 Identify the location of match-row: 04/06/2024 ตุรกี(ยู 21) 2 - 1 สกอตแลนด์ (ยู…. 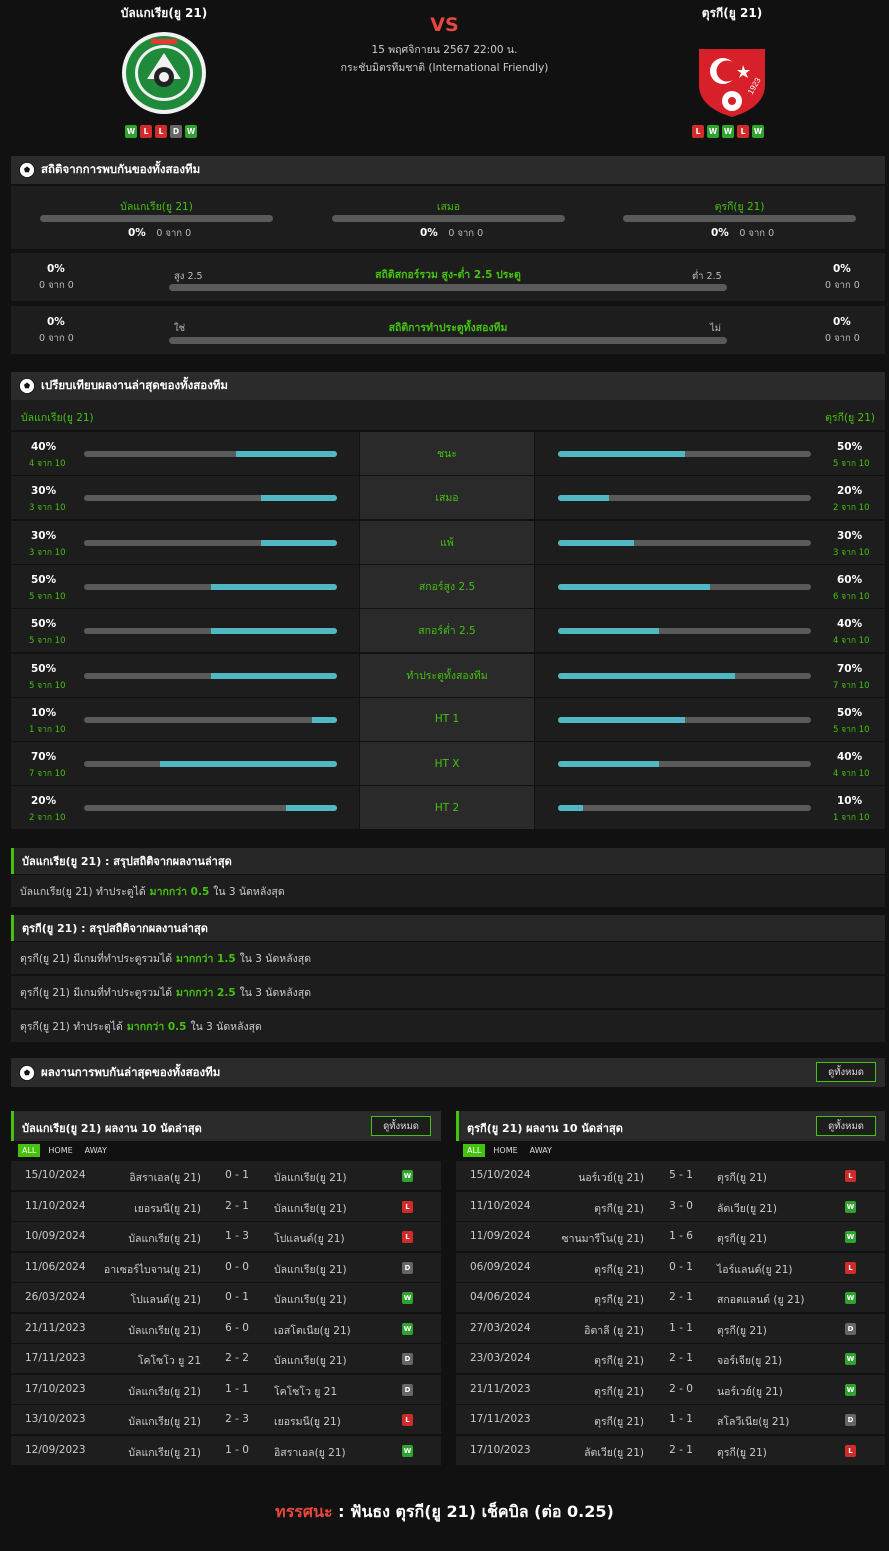
(670, 1297).